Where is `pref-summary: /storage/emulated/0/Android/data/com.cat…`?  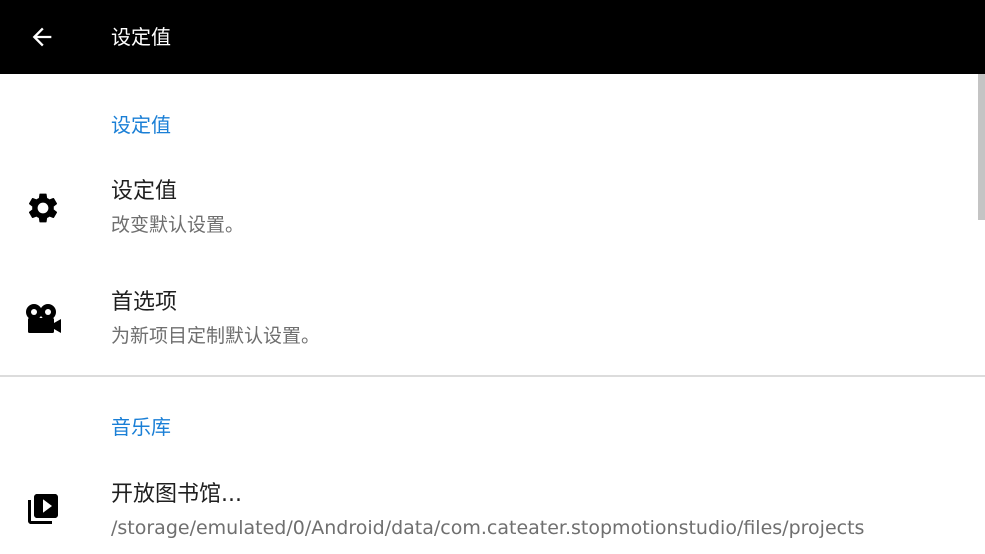
pref-summary: /storage/emulated/0/Android/data/com.cat… is located at coordinates (488, 528).